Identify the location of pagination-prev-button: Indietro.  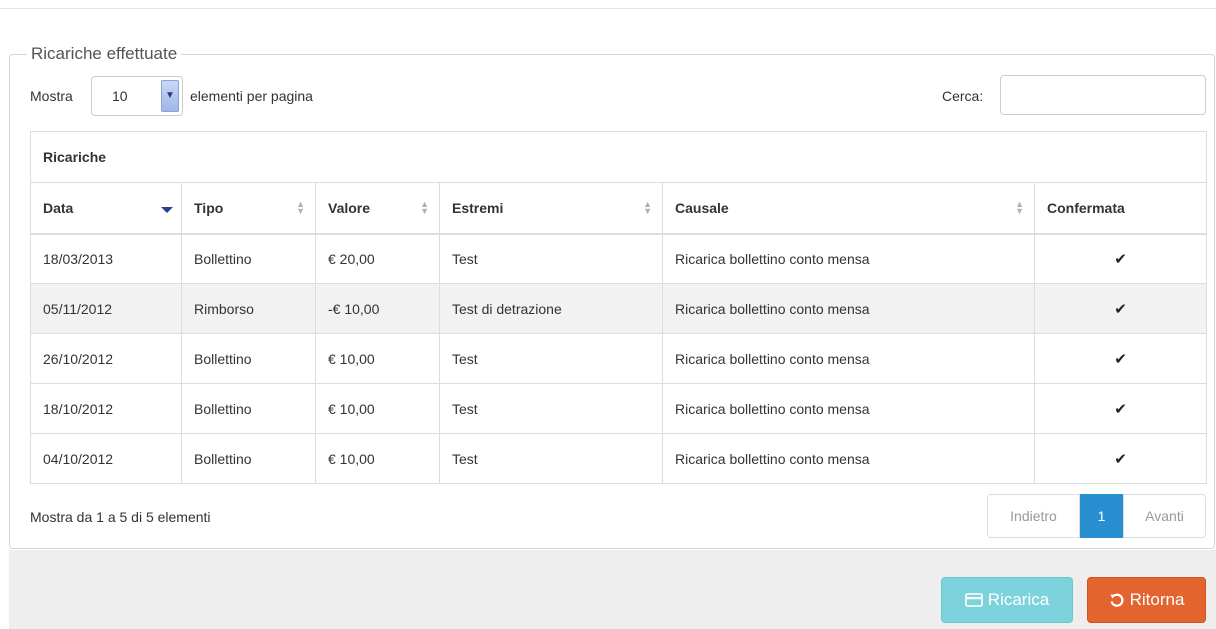
(1033, 516).